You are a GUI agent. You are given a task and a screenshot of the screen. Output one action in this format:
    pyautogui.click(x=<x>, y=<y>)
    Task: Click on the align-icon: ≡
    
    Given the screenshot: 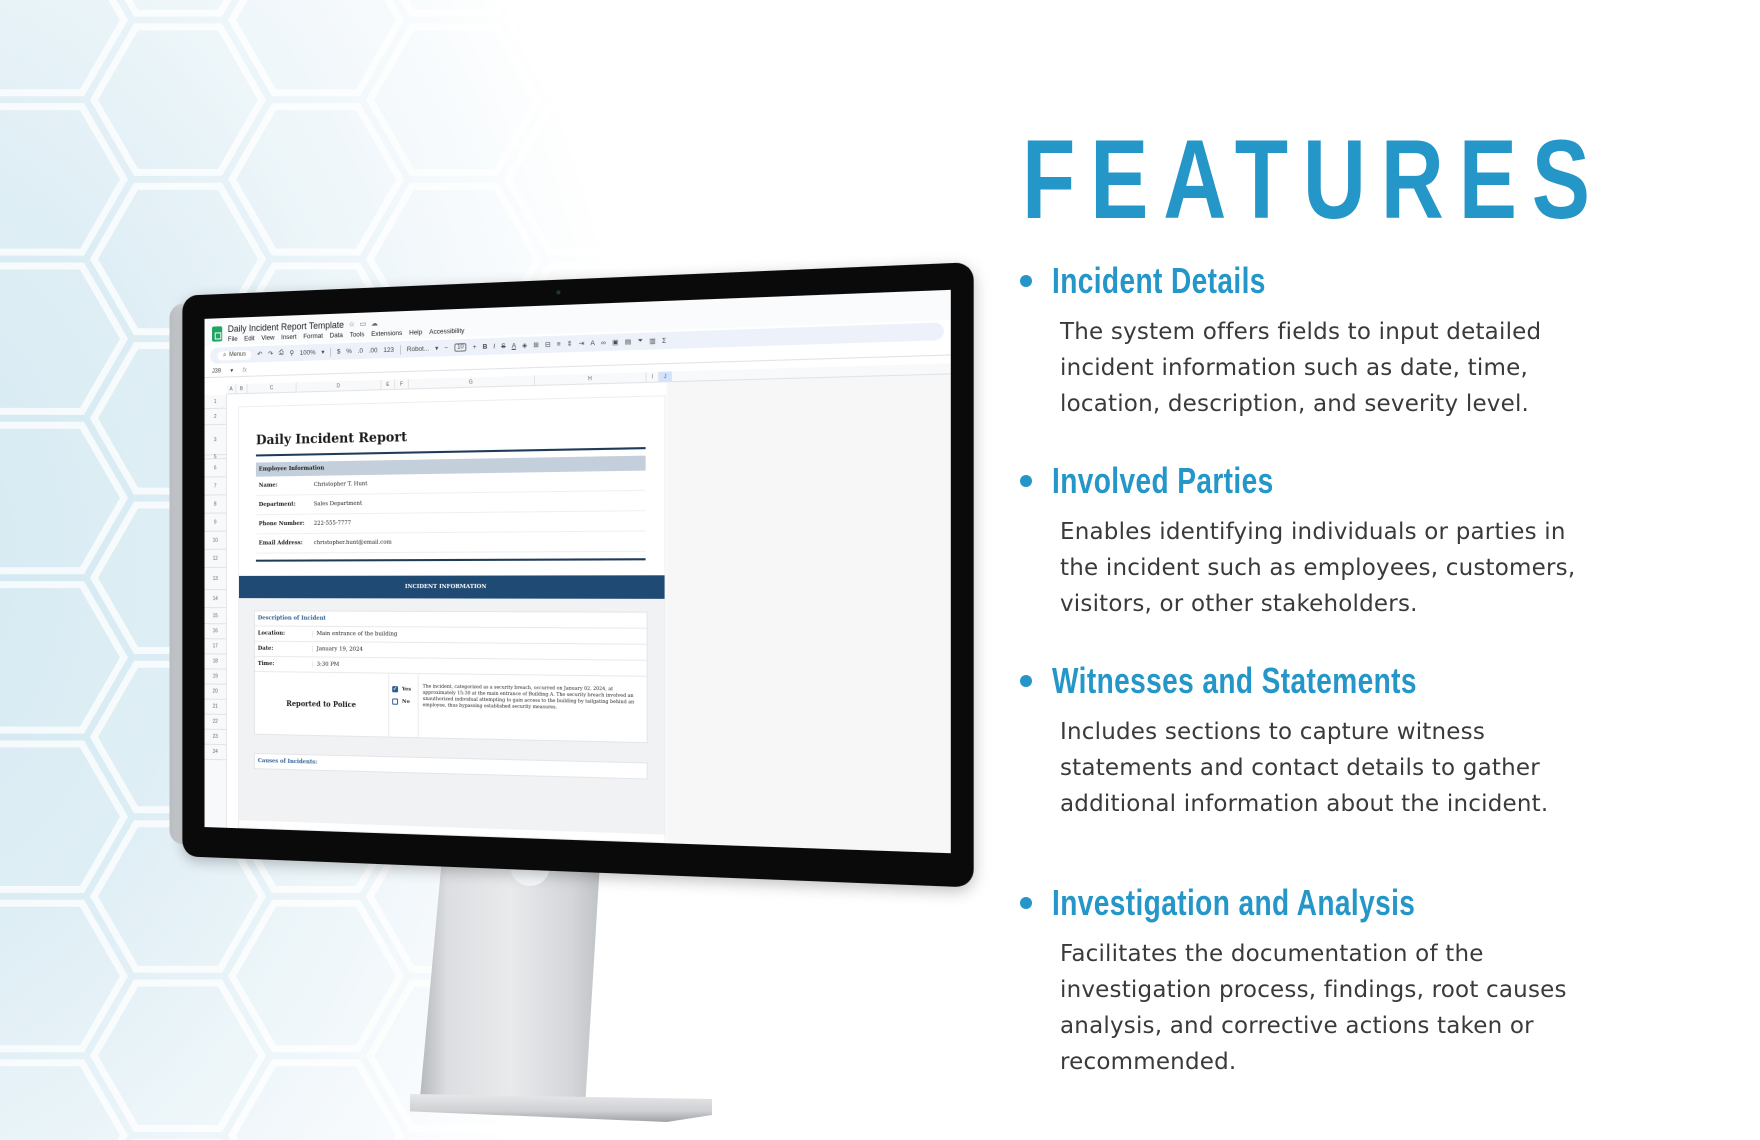 What is the action you would take?
    pyautogui.click(x=559, y=344)
    